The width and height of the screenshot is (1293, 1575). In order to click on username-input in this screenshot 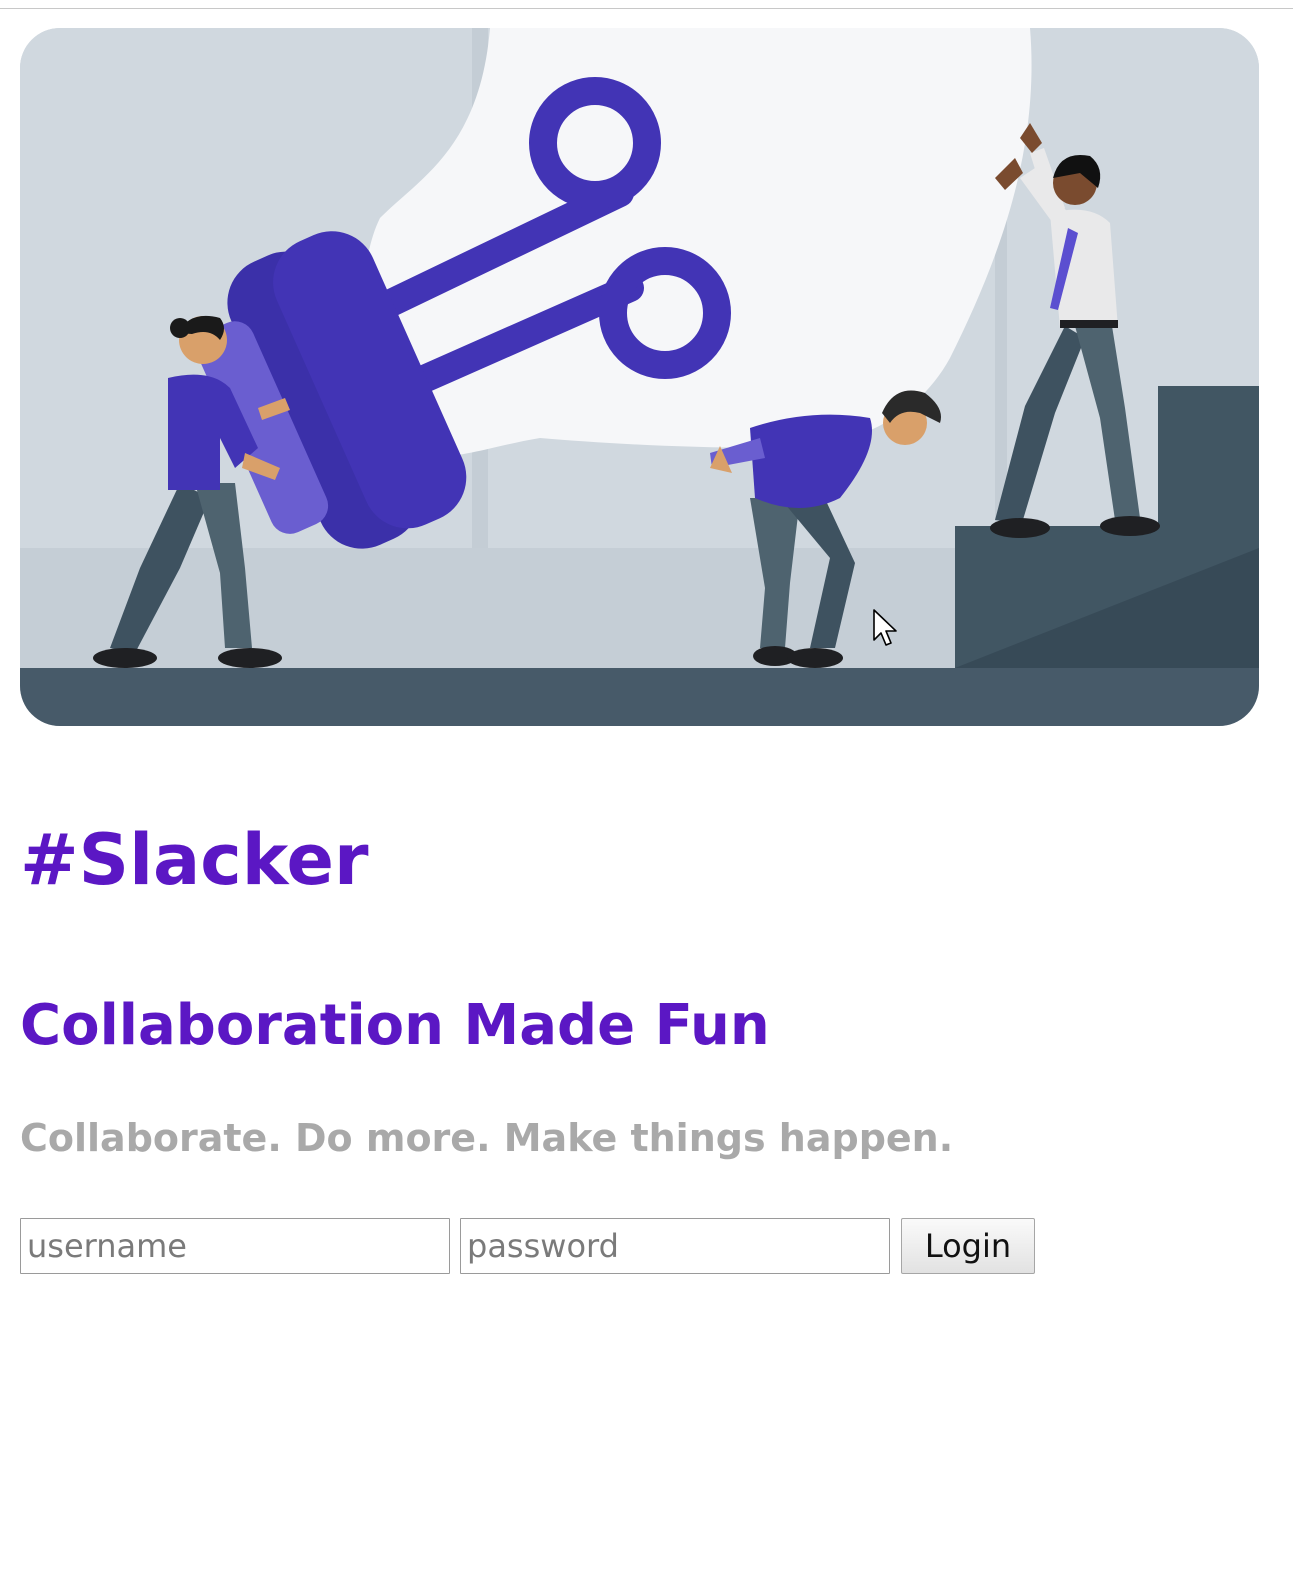, I will do `click(235, 1246)`.